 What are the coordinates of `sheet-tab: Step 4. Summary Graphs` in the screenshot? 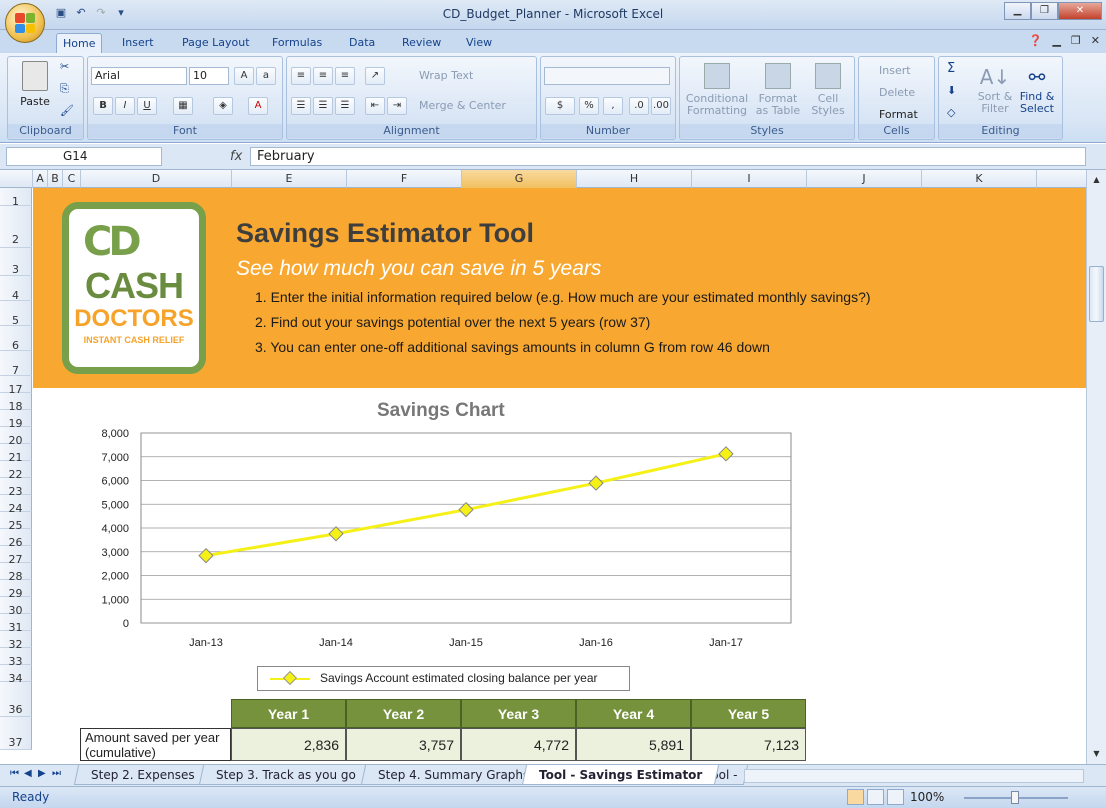 It's located at (453, 775).